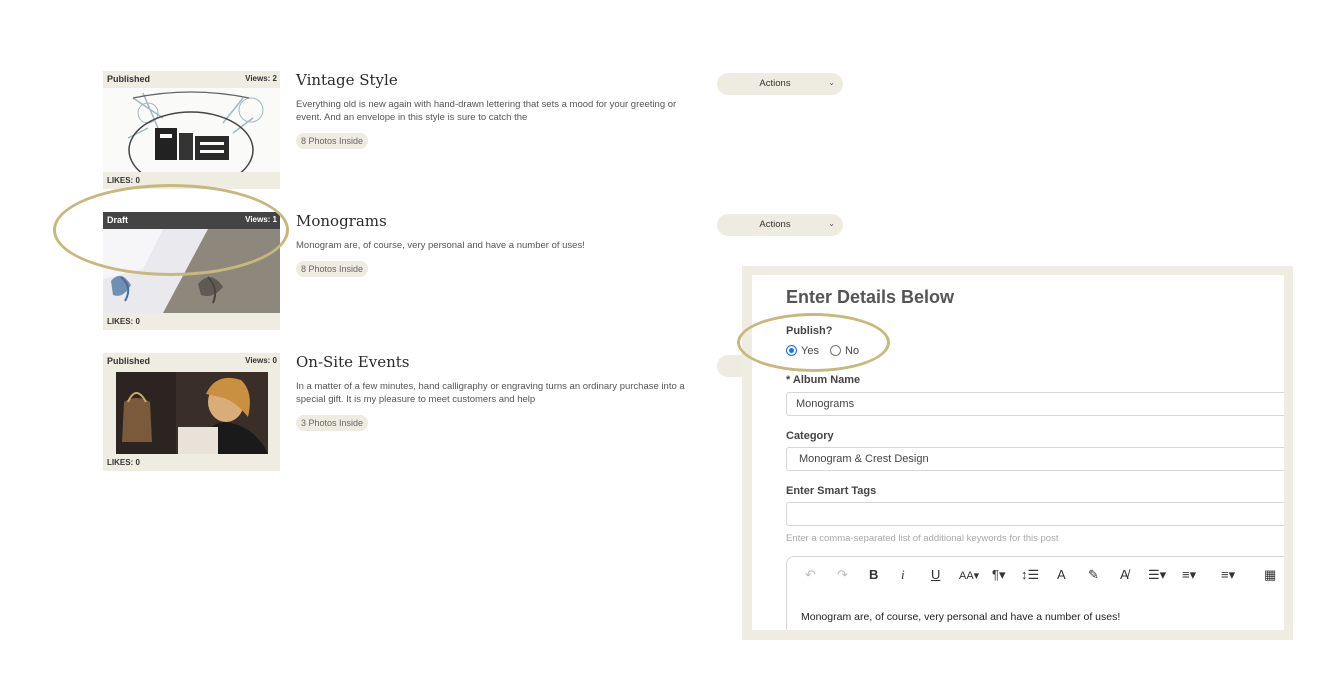 This screenshot has width=1337, height=674. What do you see at coordinates (842, 575) in the screenshot?
I see `redo-icon: ↷` at bounding box center [842, 575].